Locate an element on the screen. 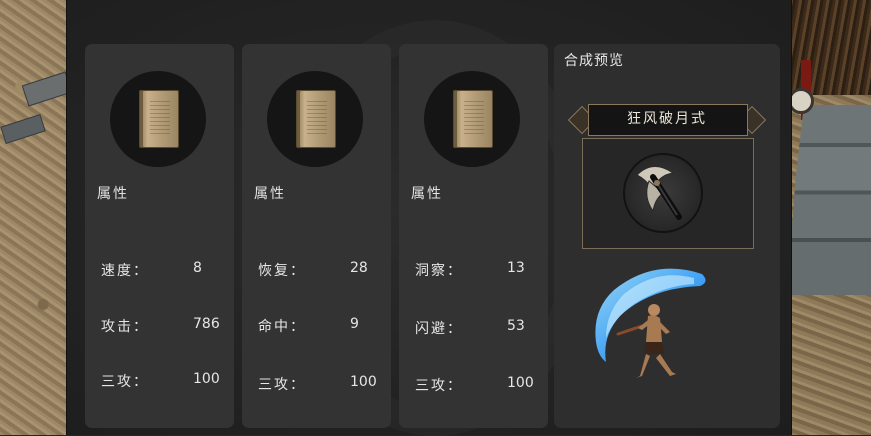 Image resolution: width=871 pixels, height=436 pixels. stat-row: 洞察： 13 is located at coordinates (477, 270).